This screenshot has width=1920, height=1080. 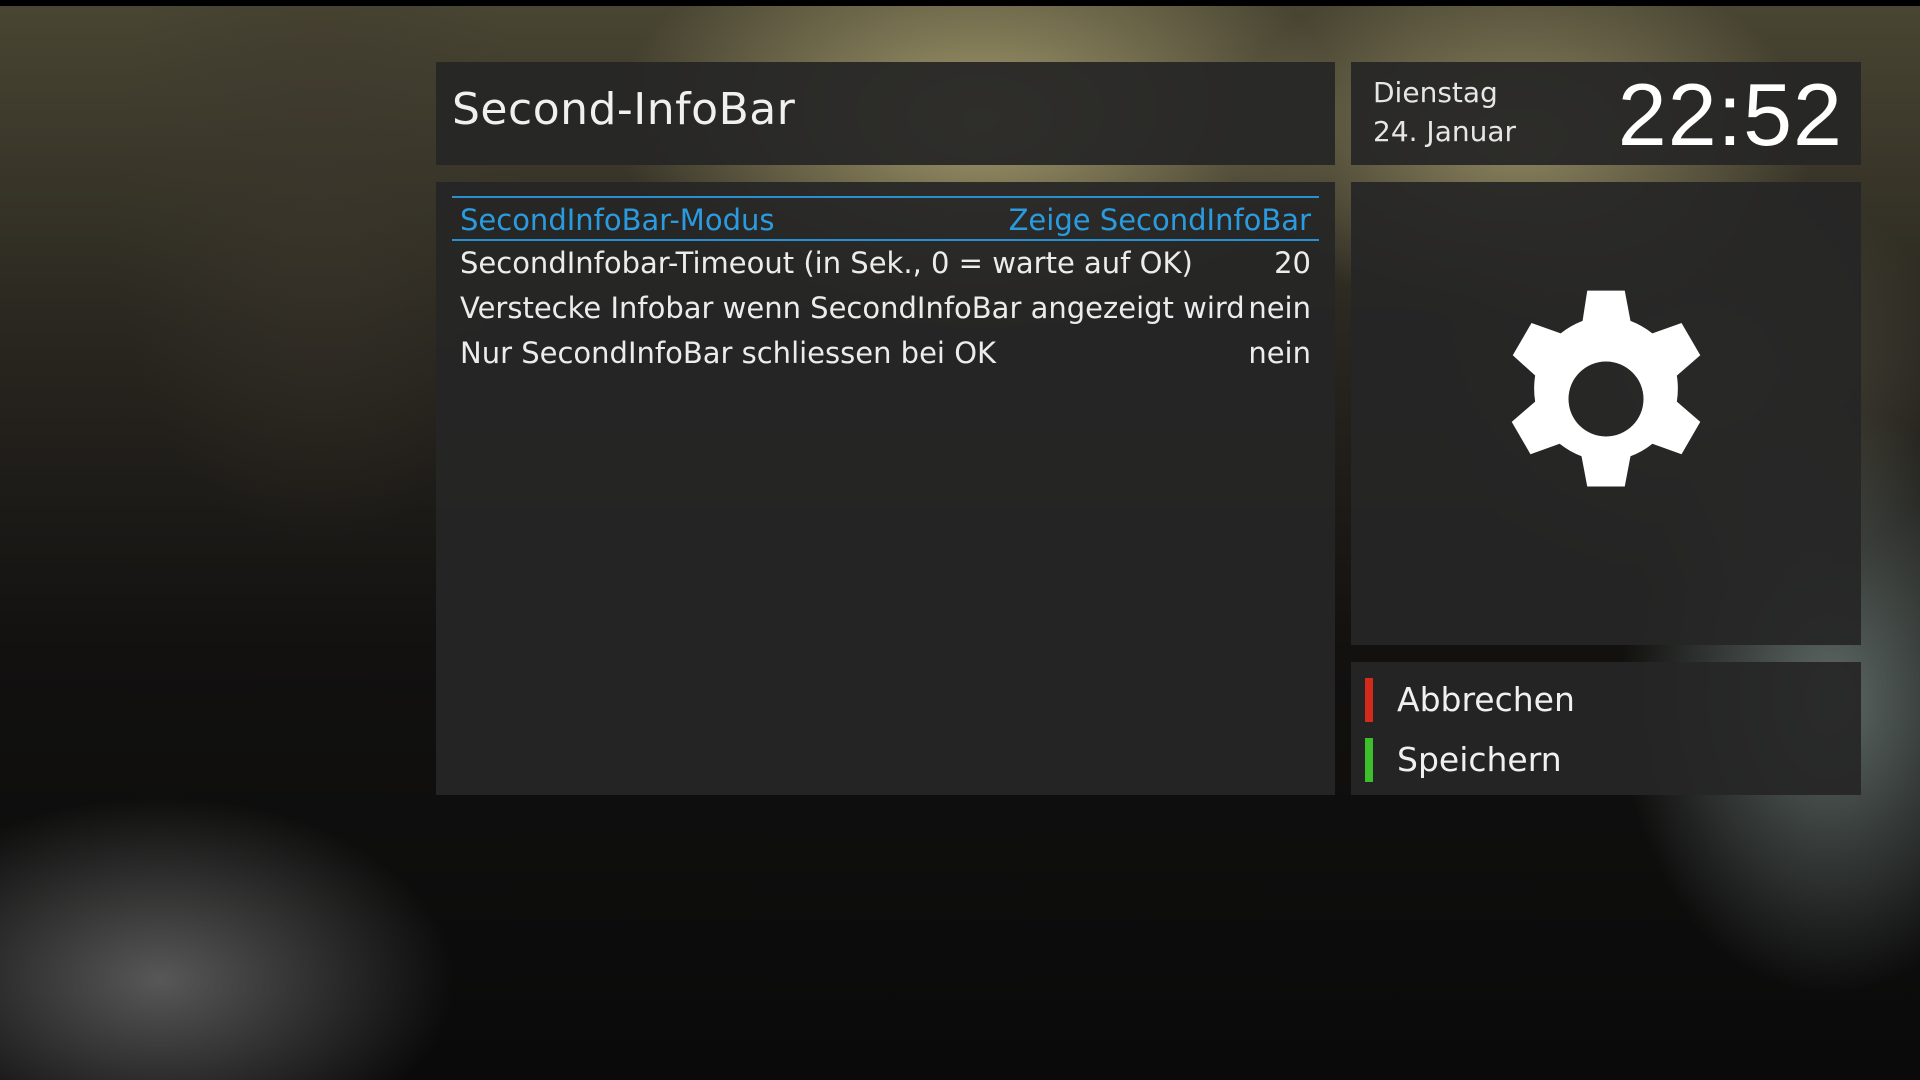 I want to click on config-row-value: 20, so click(x=1292, y=263).